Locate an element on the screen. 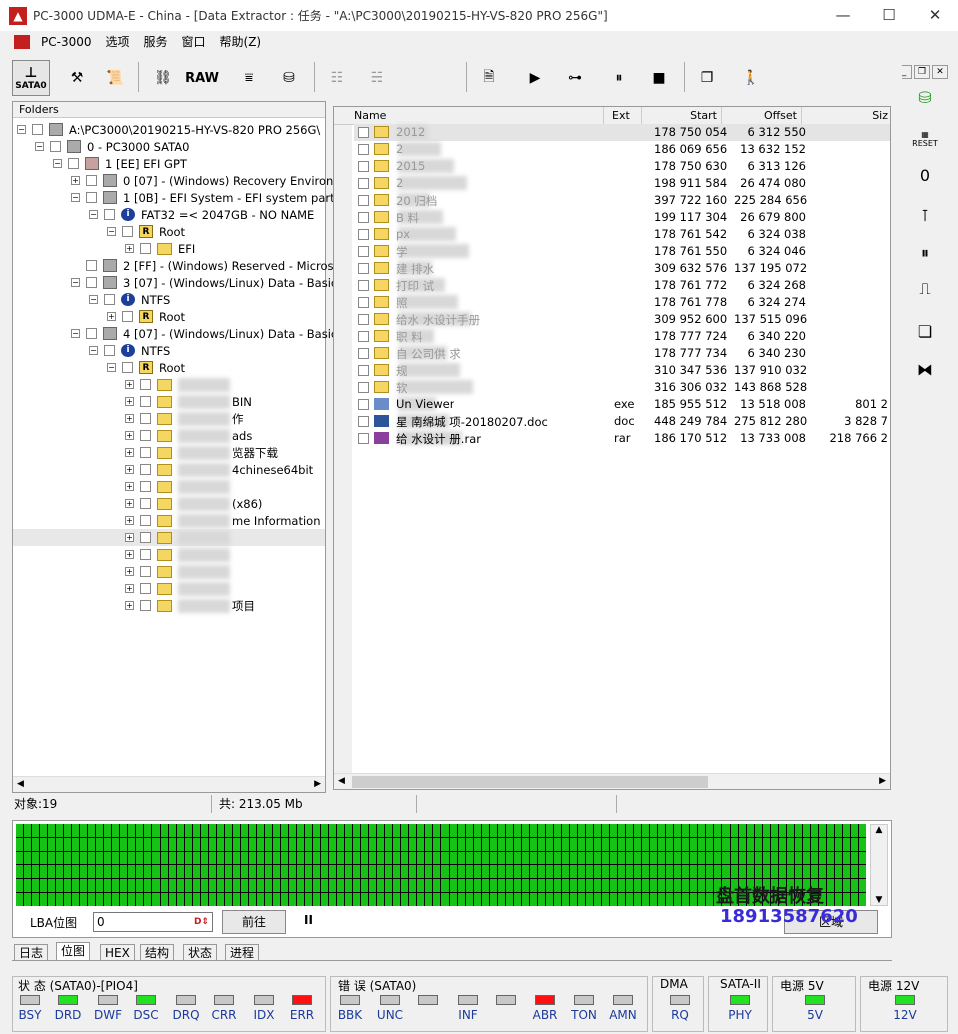 The width and height of the screenshot is (958, 1034). expand-toggle-icon: − is located at coordinates (75, 333).